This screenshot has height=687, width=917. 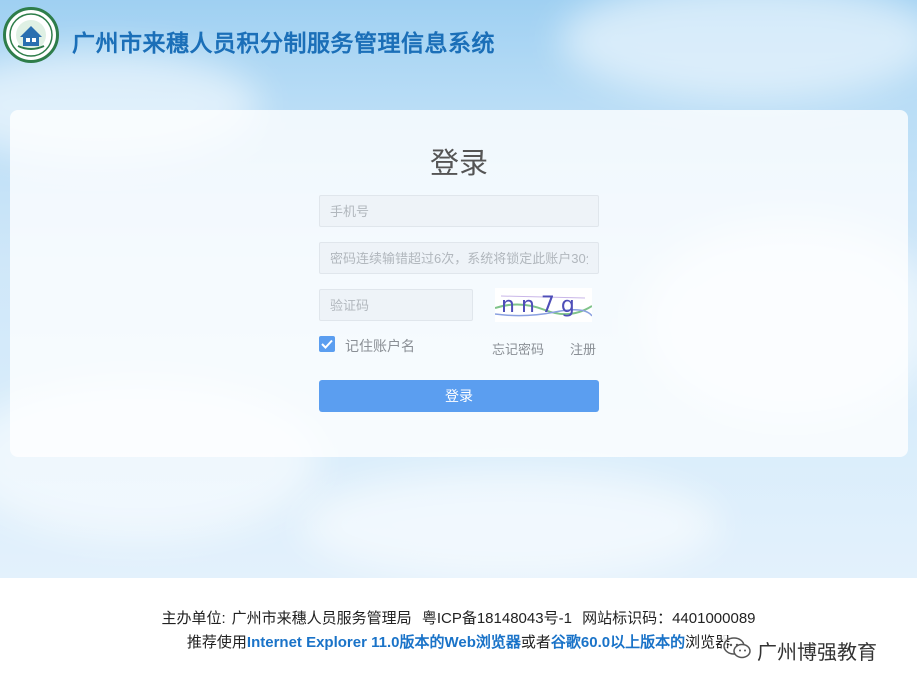 What do you see at coordinates (618, 642) in the screenshot?
I see `browser-chrome: 谷歌60.0以上版本的` at bounding box center [618, 642].